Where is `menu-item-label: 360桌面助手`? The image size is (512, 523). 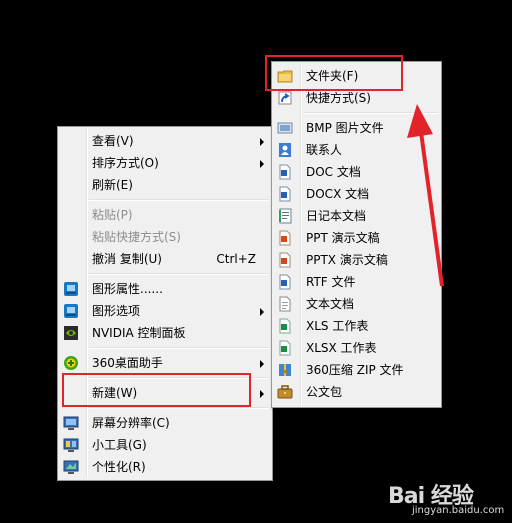 menu-item-label: 360桌面助手 is located at coordinates (127, 363).